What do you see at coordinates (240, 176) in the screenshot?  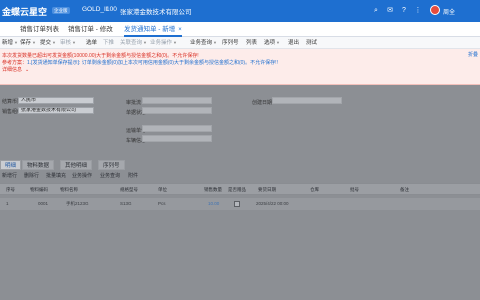 I see `grid-toolbar: 新增行 删除行 批量填充 业务操作 业务查询 附件` at bounding box center [240, 176].